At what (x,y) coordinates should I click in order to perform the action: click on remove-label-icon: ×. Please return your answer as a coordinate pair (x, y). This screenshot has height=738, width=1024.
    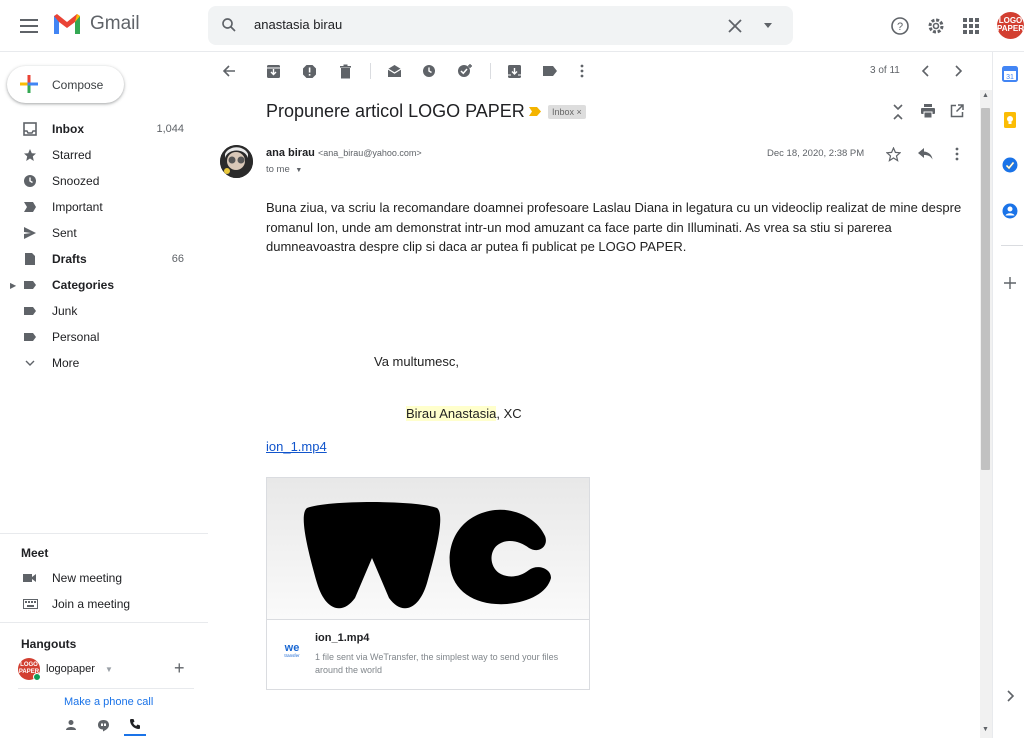
    Looking at the image, I should click on (579, 112).